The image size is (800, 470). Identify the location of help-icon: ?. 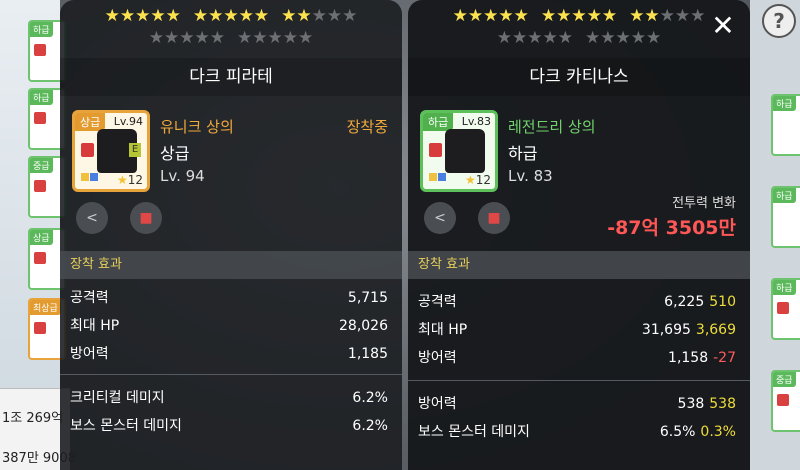
(779, 21).